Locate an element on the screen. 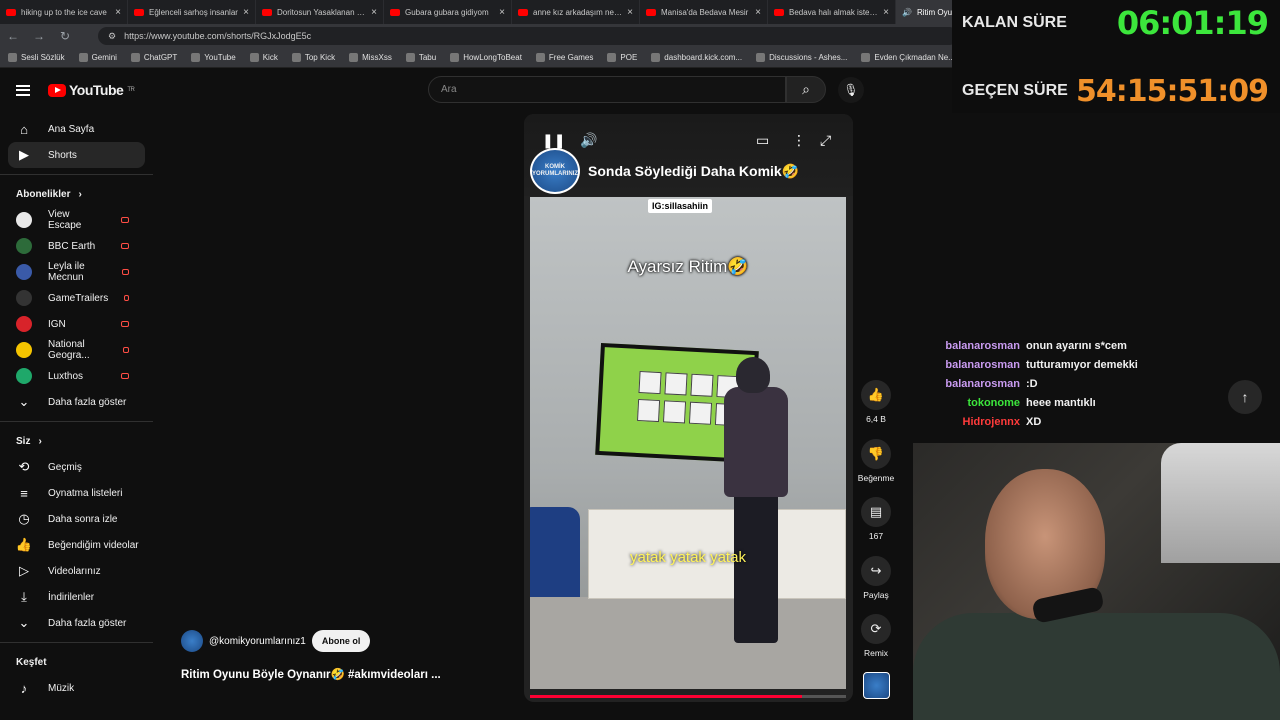 Image resolution: width=1280 pixels, height=720 pixels. sidebar-subscription: IGN is located at coordinates (72, 324).